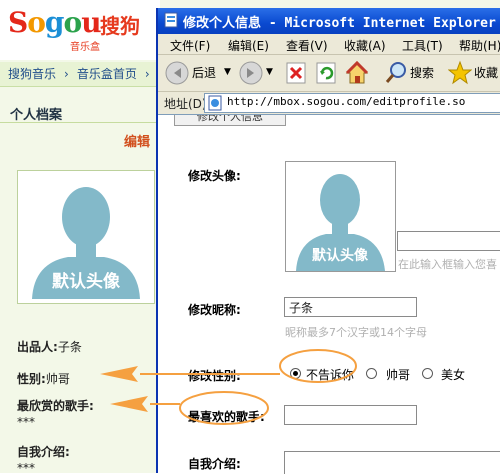 The height and width of the screenshot is (475, 500). What do you see at coordinates (79, 122) in the screenshot?
I see `divider` at bounding box center [79, 122].